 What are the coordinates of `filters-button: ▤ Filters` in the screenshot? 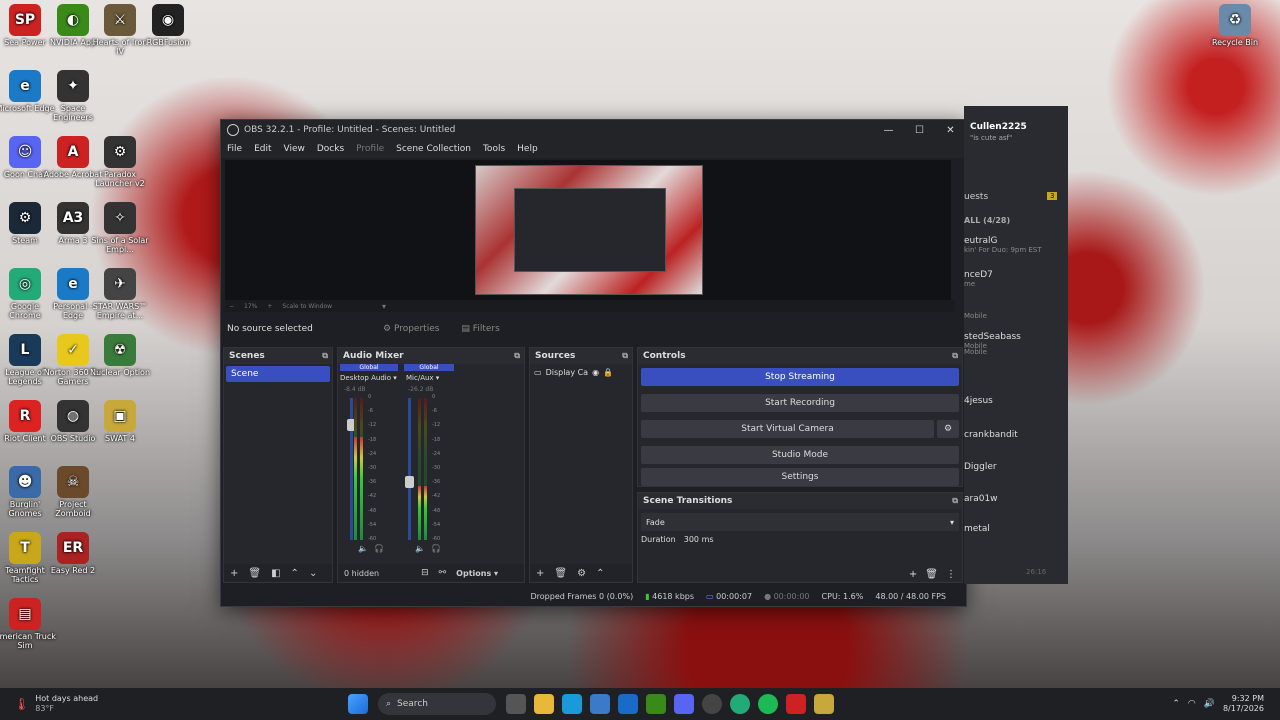 It's located at (480, 329).